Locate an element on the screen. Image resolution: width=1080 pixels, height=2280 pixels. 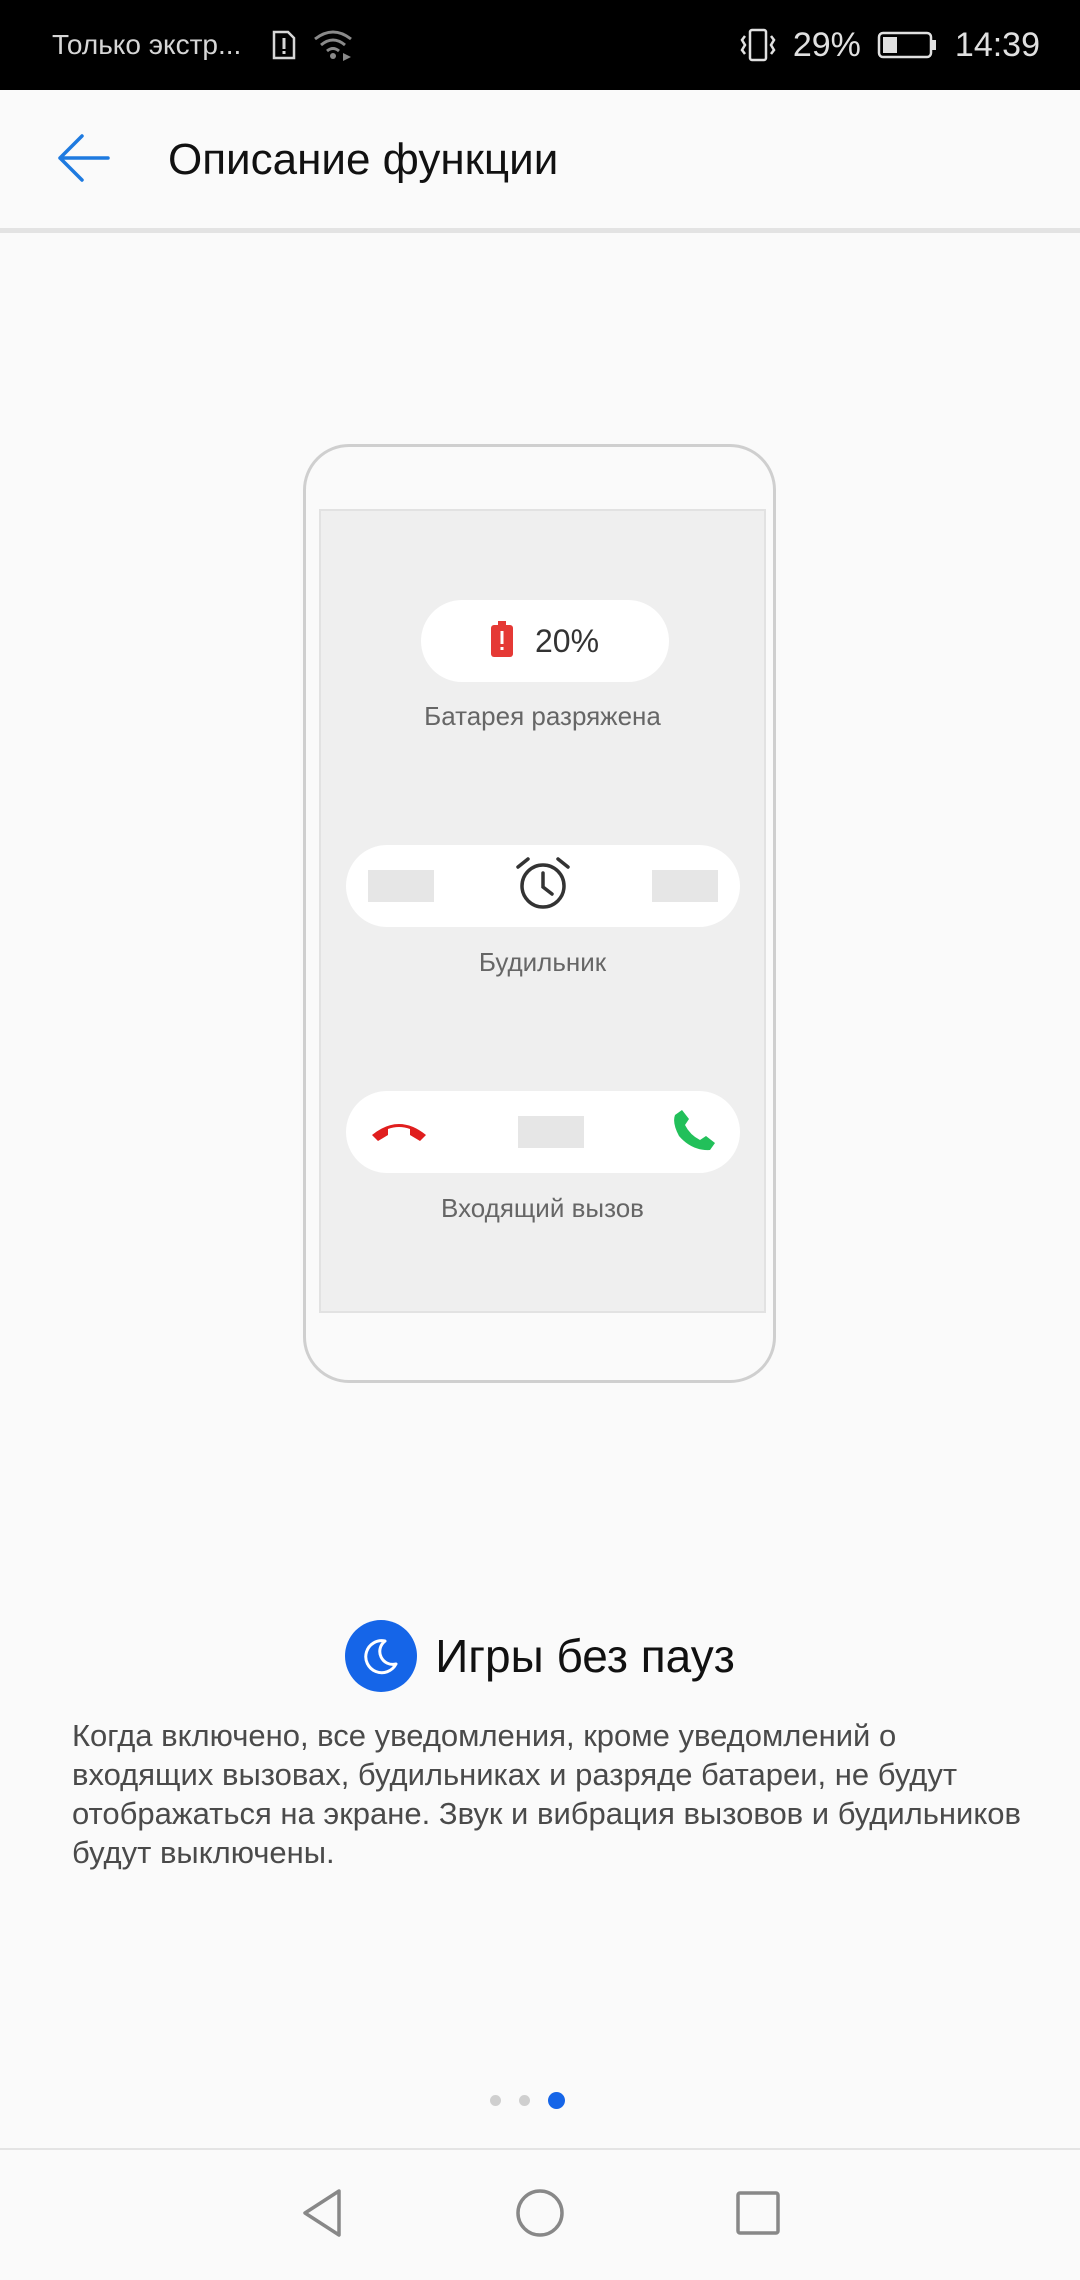
alarm-clock-icon is located at coordinates (543, 886).